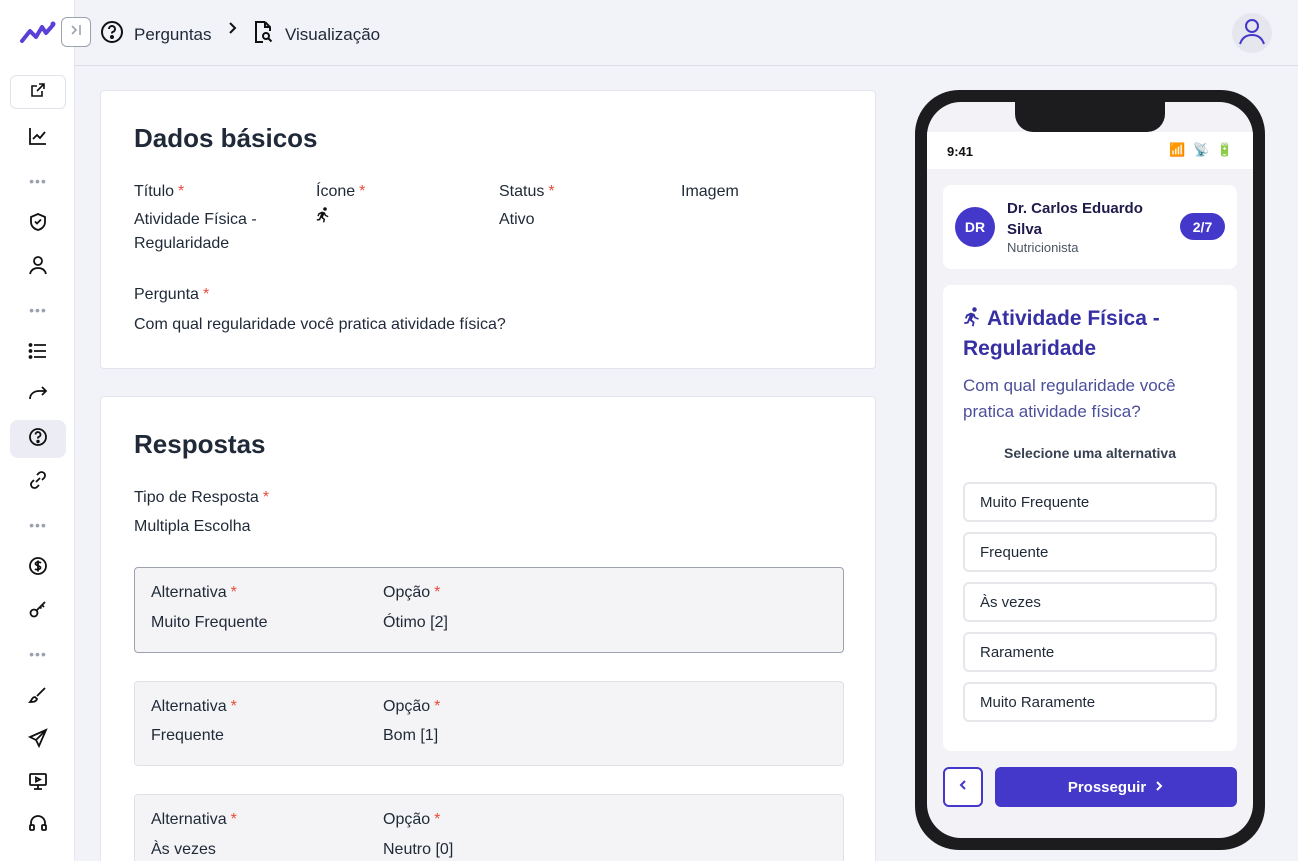 The width and height of the screenshot is (1298, 861). What do you see at coordinates (1107, 787) in the screenshot?
I see `continue-label: Prosseguir` at bounding box center [1107, 787].